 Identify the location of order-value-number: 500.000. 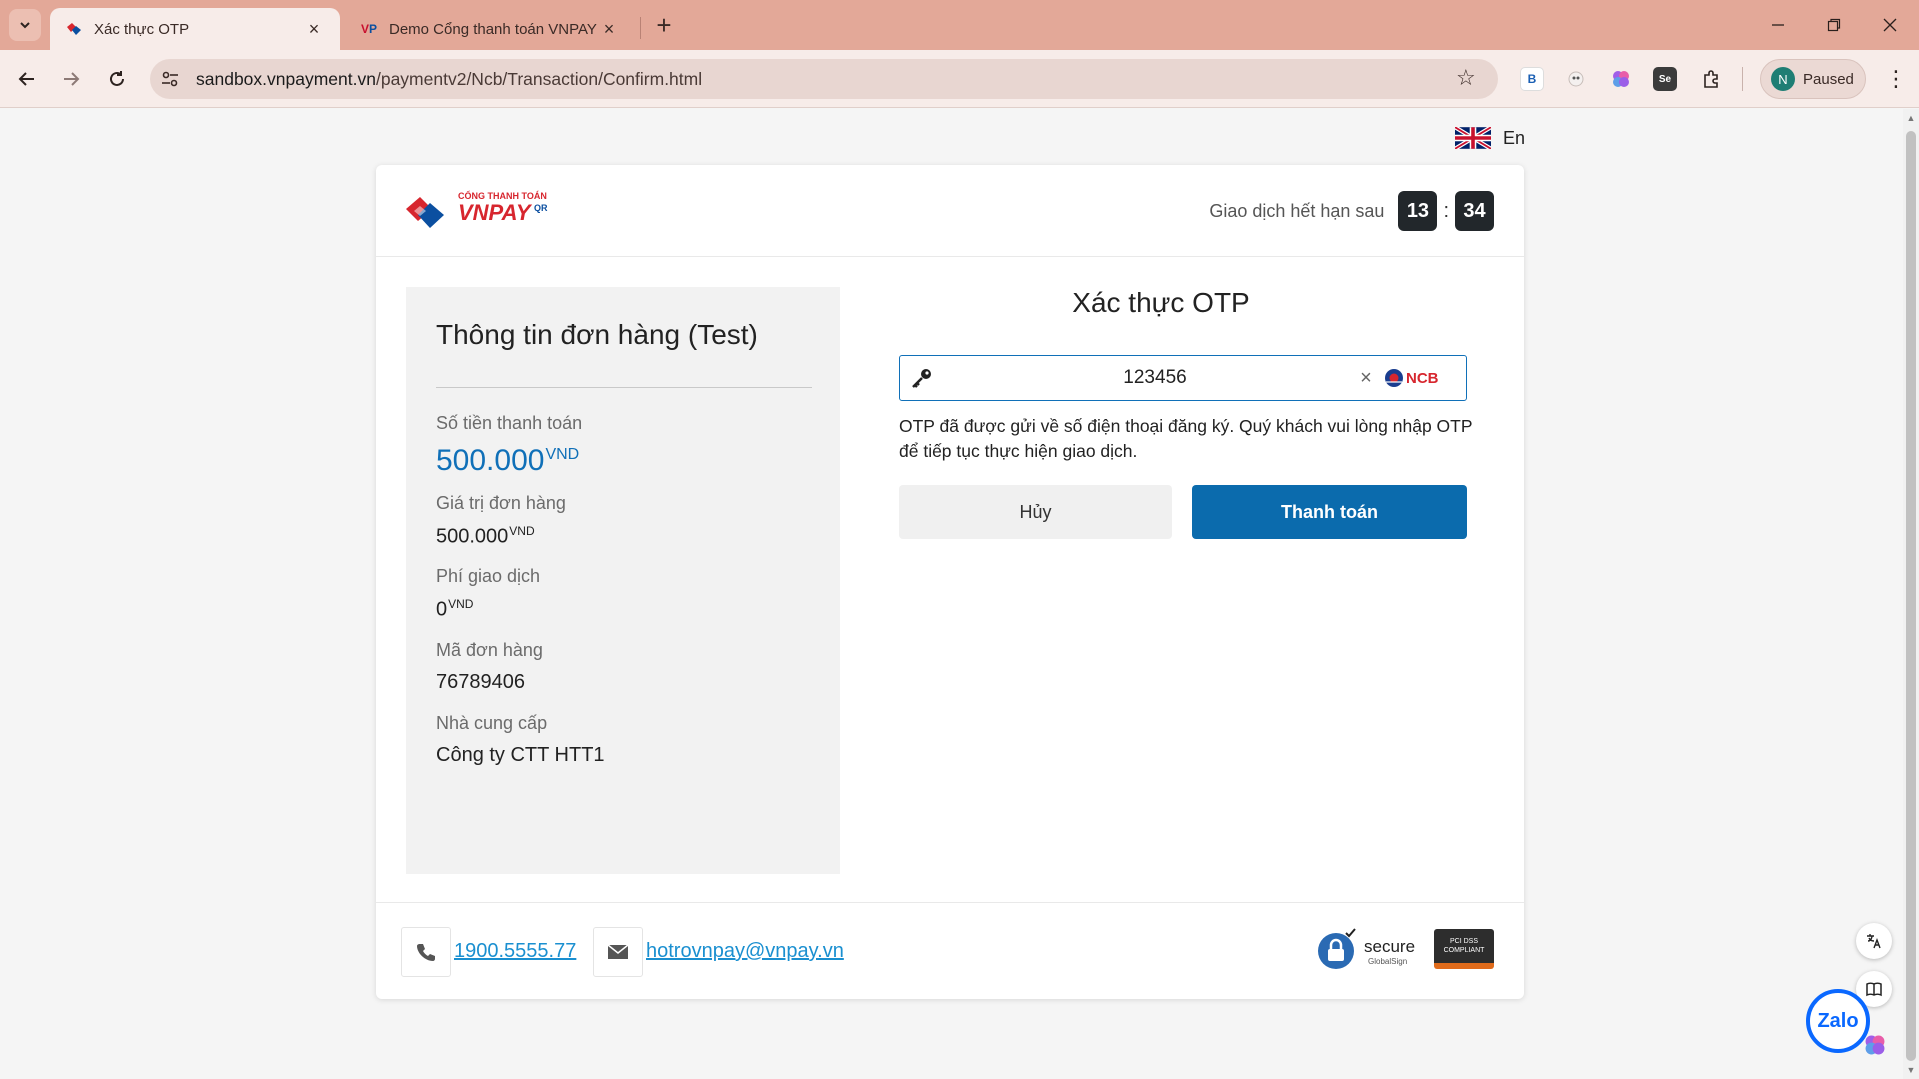
(472, 536).